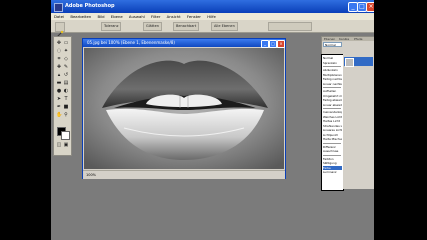  What do you see at coordinates (358, 62) in the screenshot?
I see `layer-row` at bounding box center [358, 62].